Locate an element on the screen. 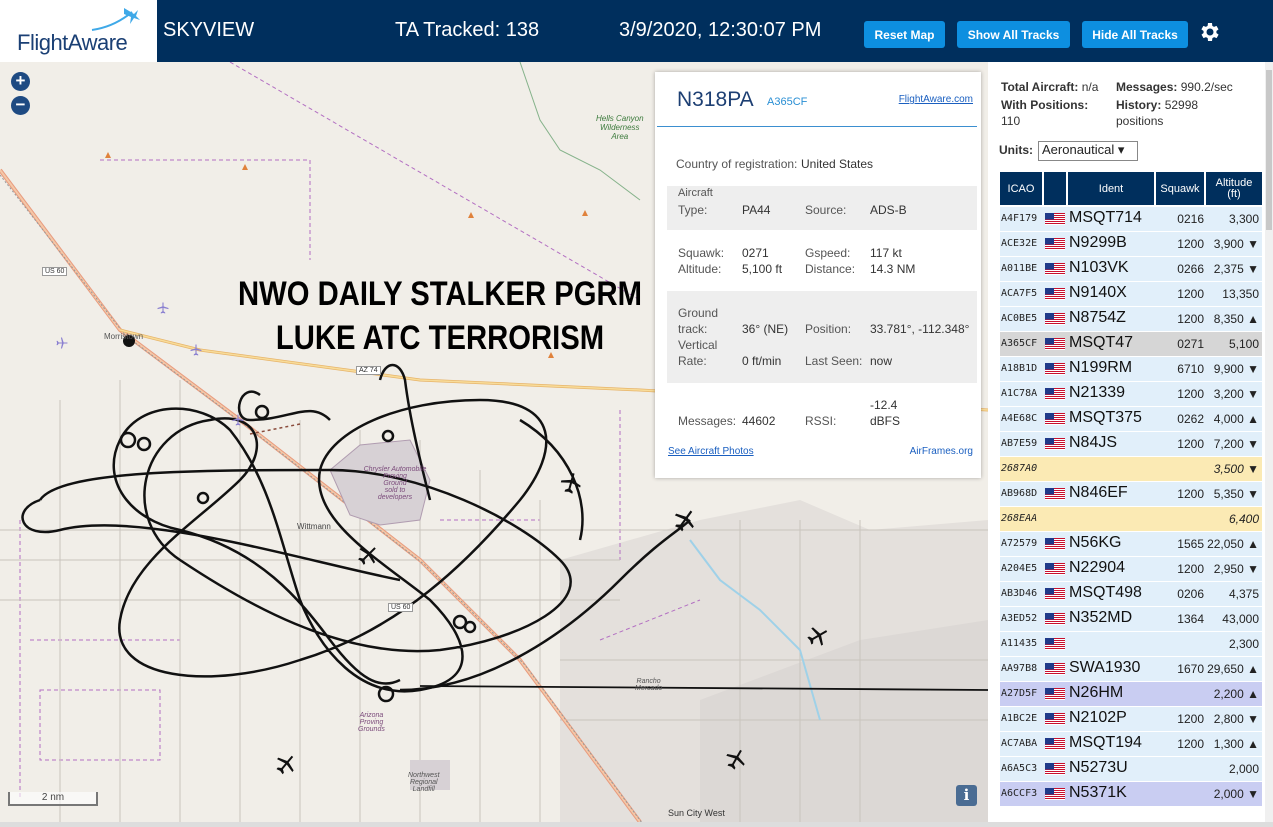  info-icon: i is located at coordinates (966, 795).